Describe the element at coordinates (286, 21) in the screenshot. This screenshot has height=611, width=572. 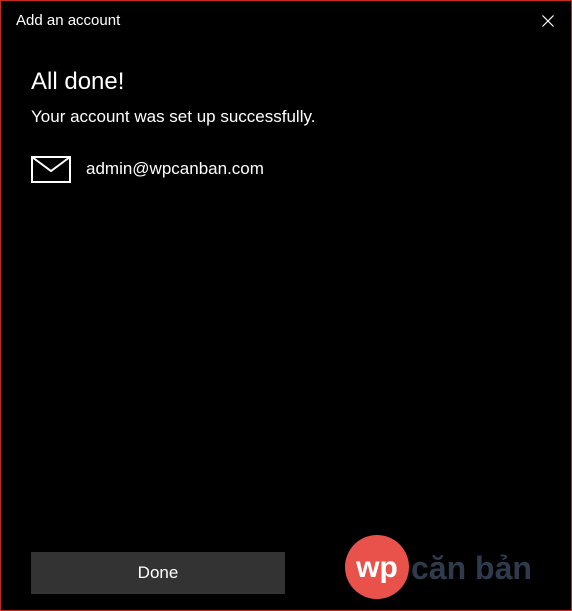
I see `title-bar: Add an account` at that location.